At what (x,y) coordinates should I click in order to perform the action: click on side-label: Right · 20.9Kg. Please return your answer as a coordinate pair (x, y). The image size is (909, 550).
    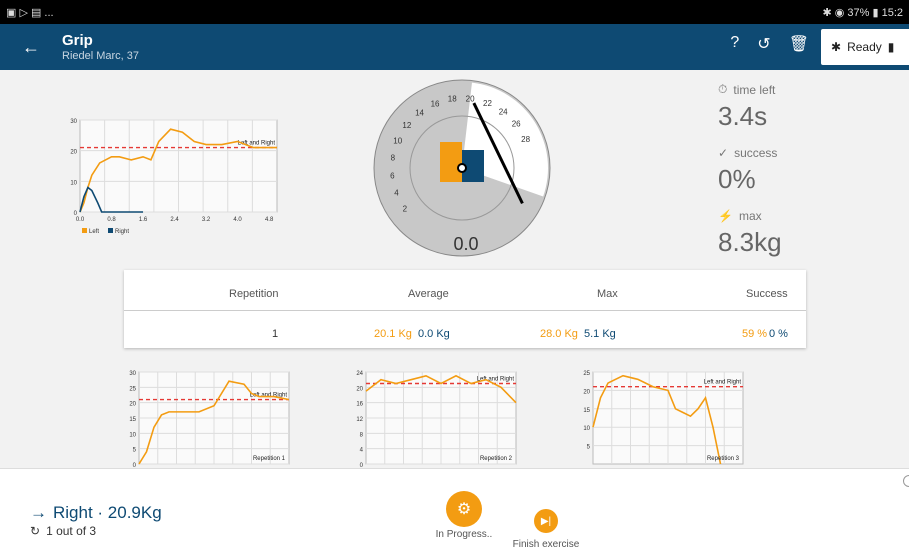
    Looking at the image, I should click on (107, 512).